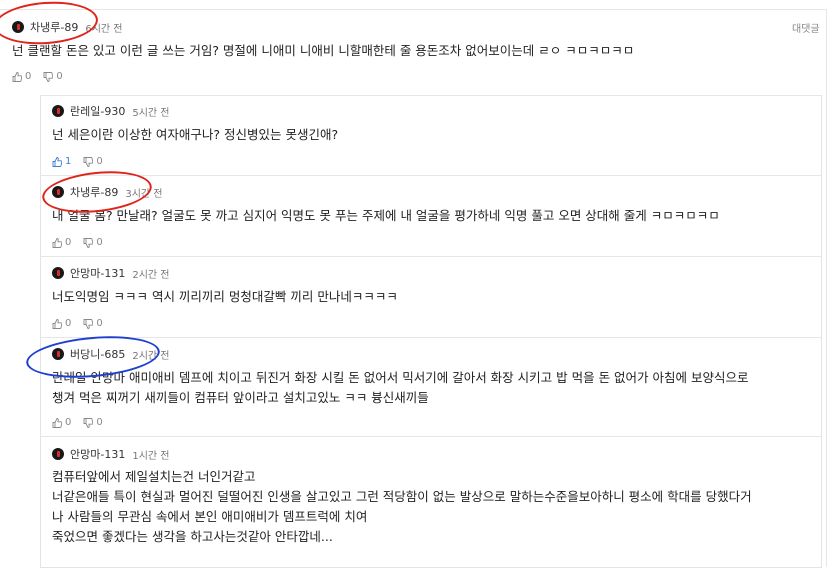 The image size is (838, 568). I want to click on right-divider, so click(826, 288).